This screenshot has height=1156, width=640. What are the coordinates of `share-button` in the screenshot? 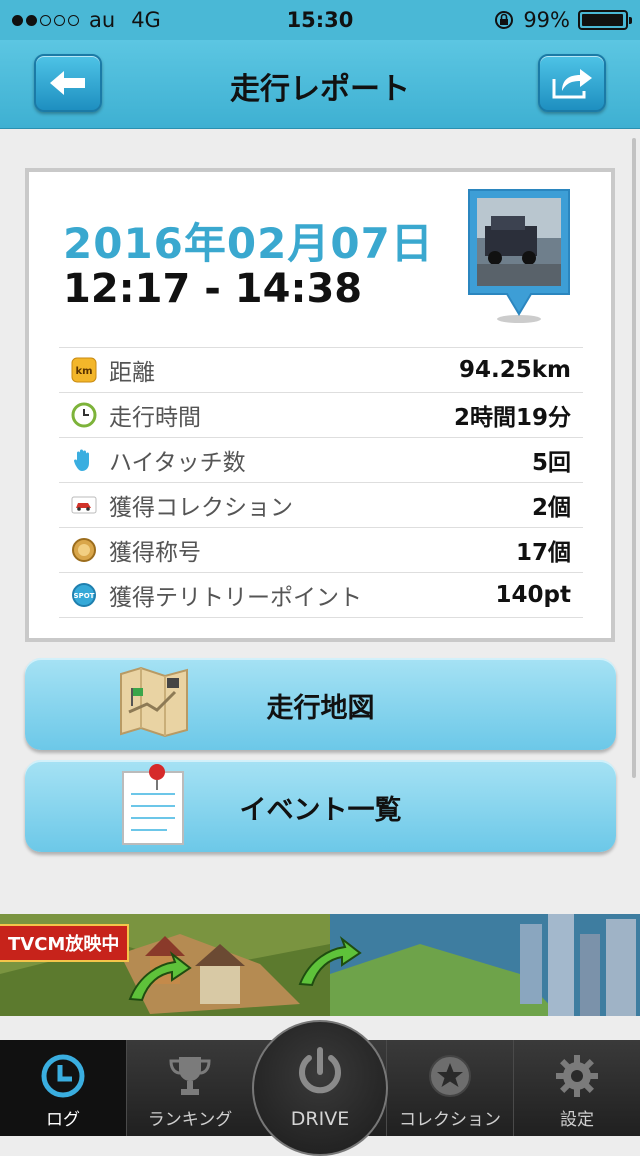 It's located at (572, 83).